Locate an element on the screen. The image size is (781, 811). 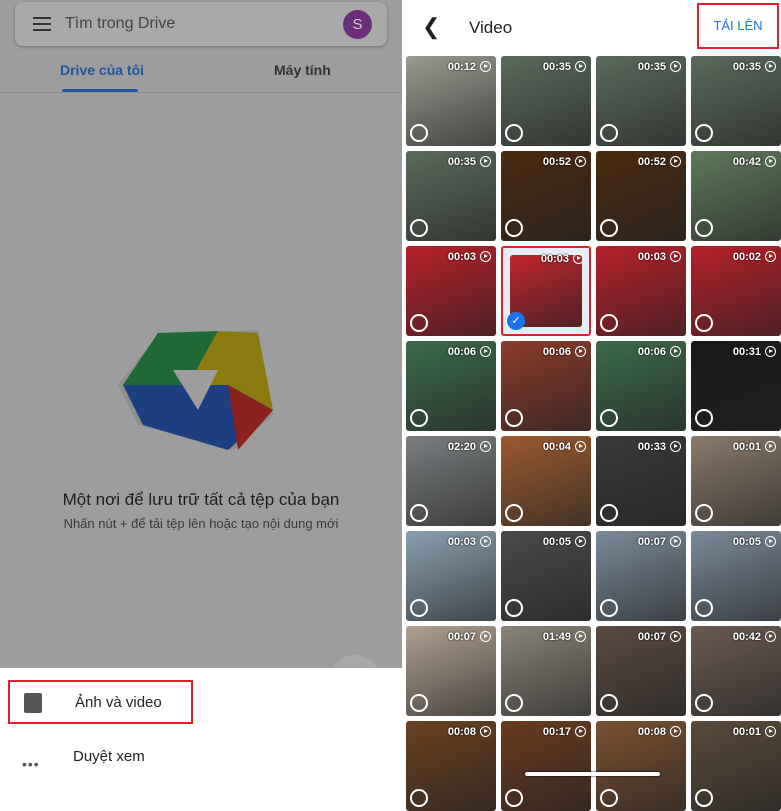
drive-illustration-icon is located at coordinates (195, 390).